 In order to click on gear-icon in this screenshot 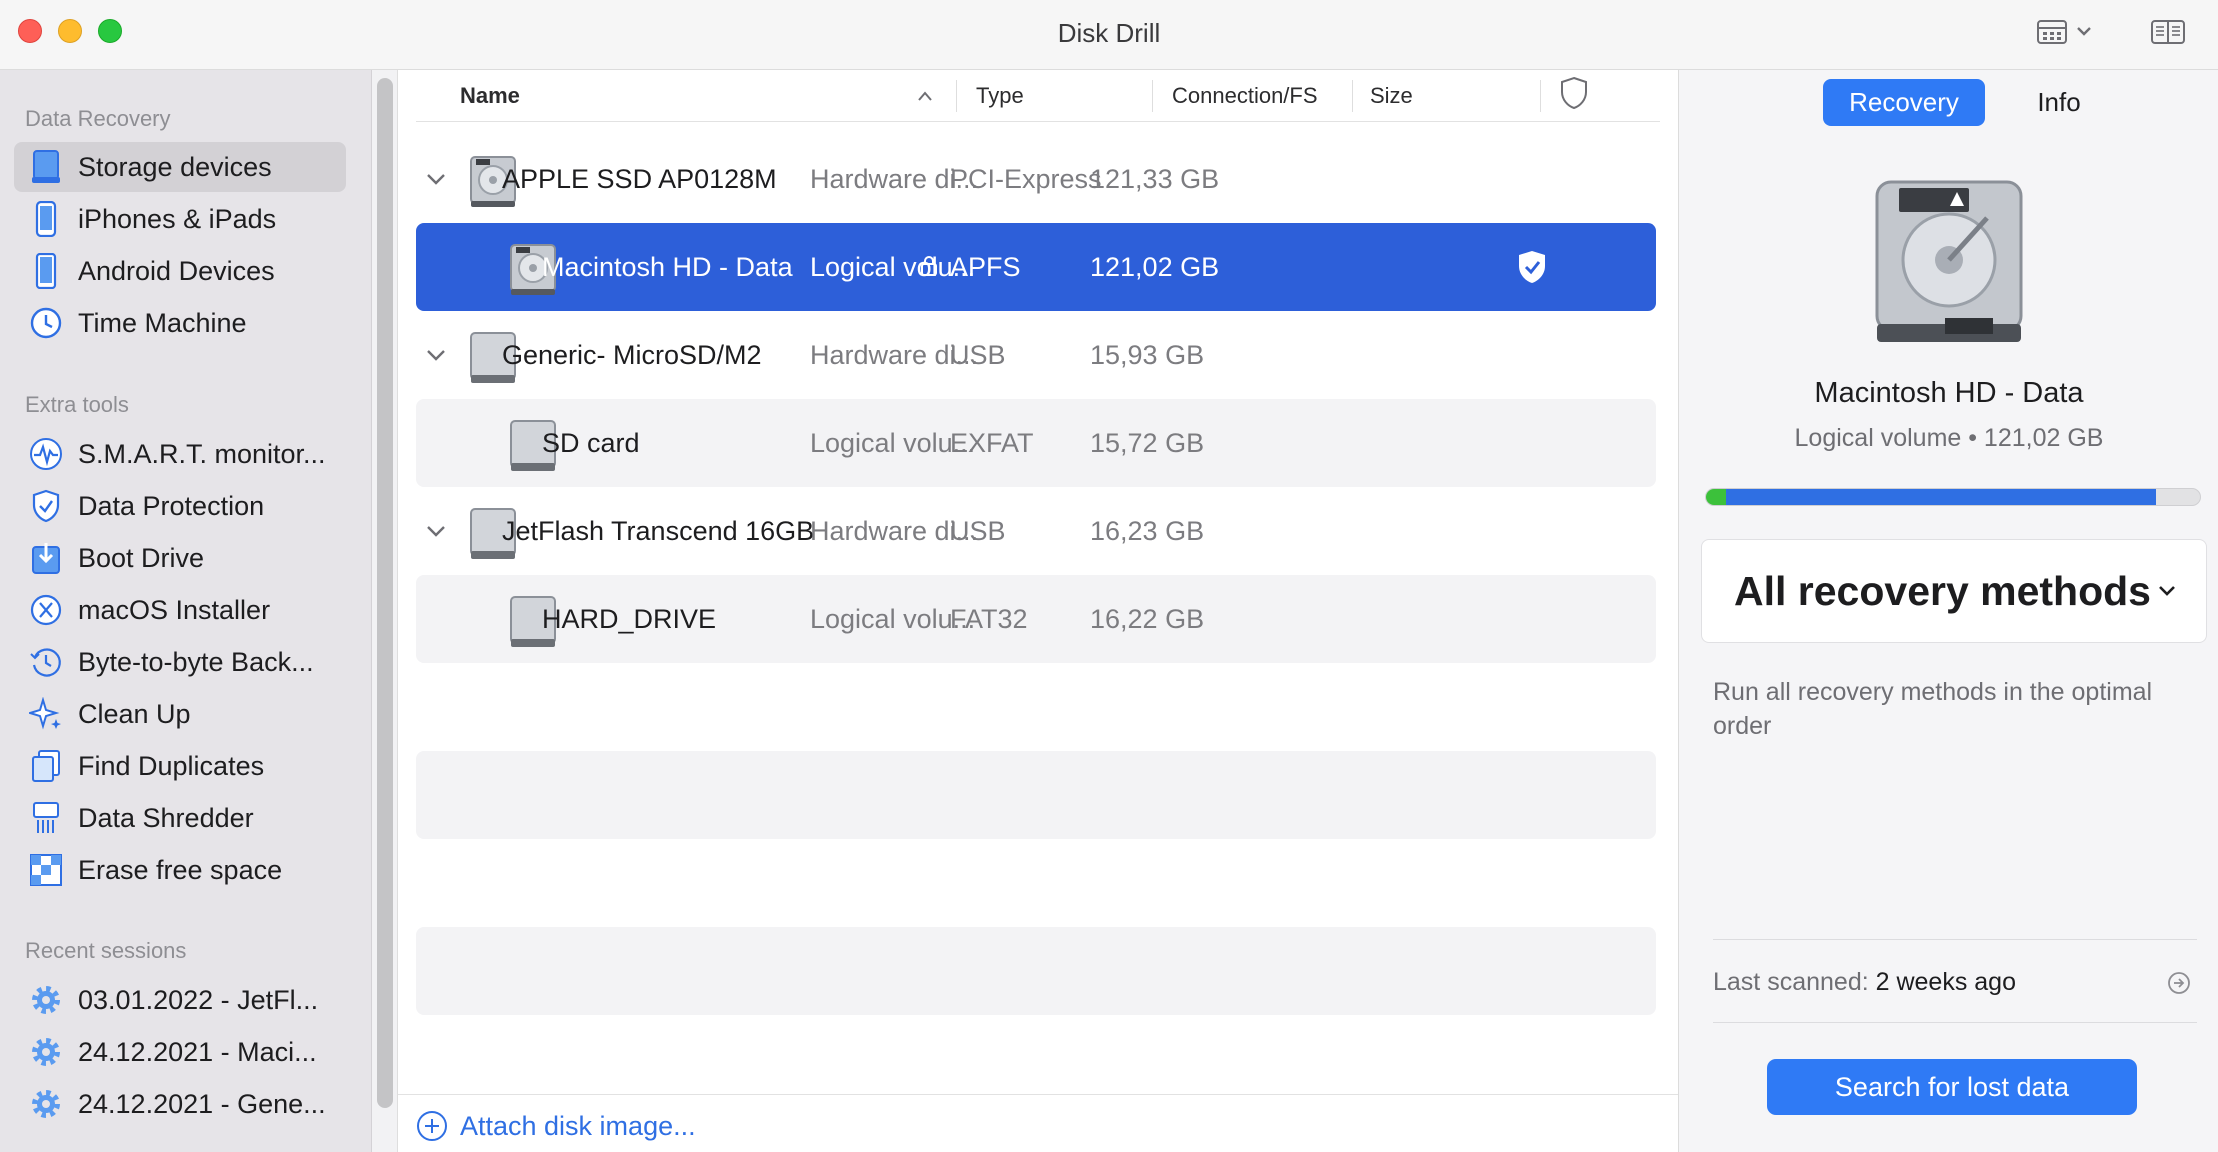, I will do `click(46, 1052)`.